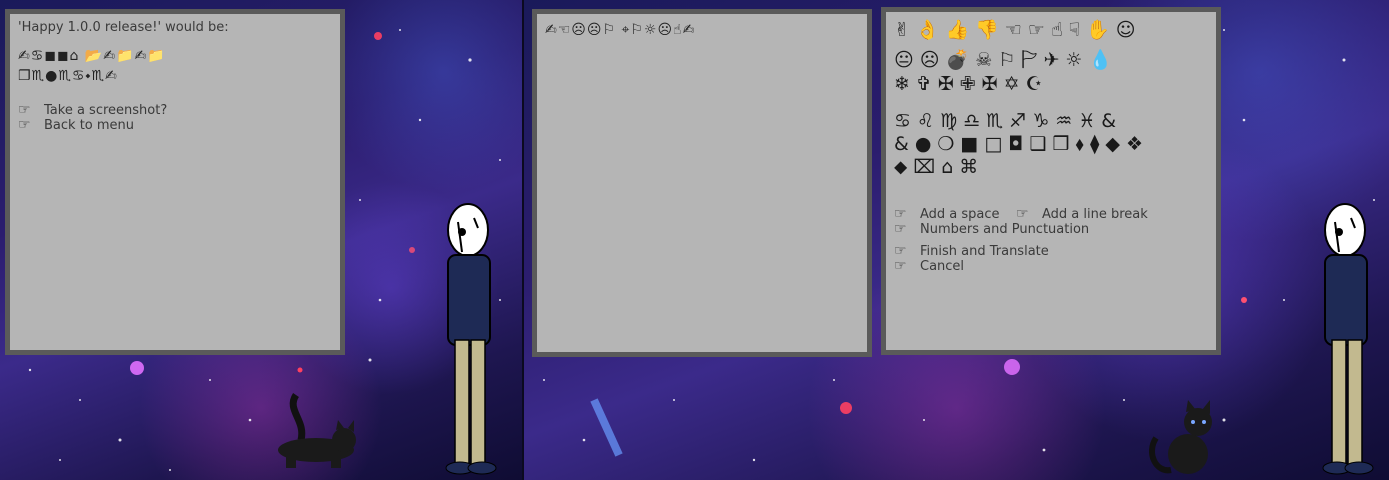 The width and height of the screenshot is (1389, 480). Describe the element at coordinates (984, 251) in the screenshot. I see `finish-translate-label: Finish and Translate` at that location.